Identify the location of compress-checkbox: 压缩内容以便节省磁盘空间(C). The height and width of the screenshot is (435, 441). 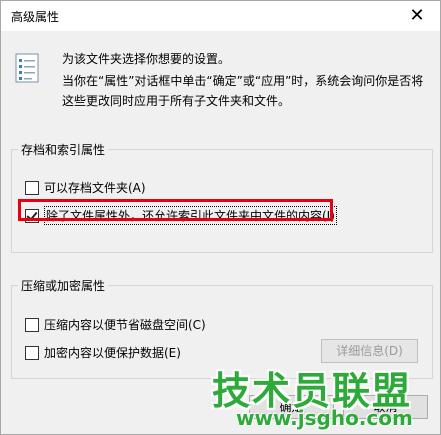
(115, 324).